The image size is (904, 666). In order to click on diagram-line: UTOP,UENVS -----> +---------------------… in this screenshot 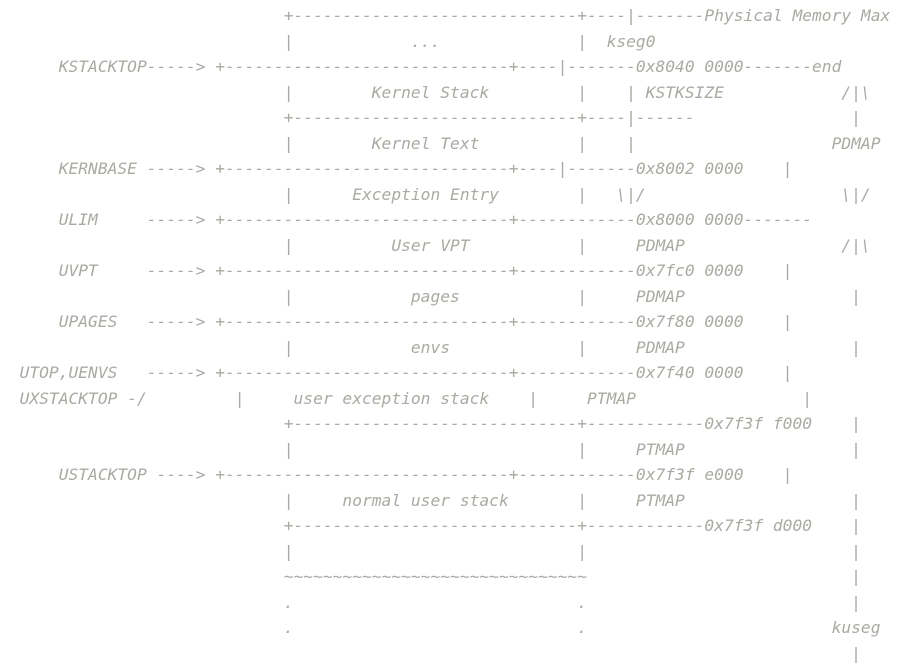, I will do `click(396, 373)`.